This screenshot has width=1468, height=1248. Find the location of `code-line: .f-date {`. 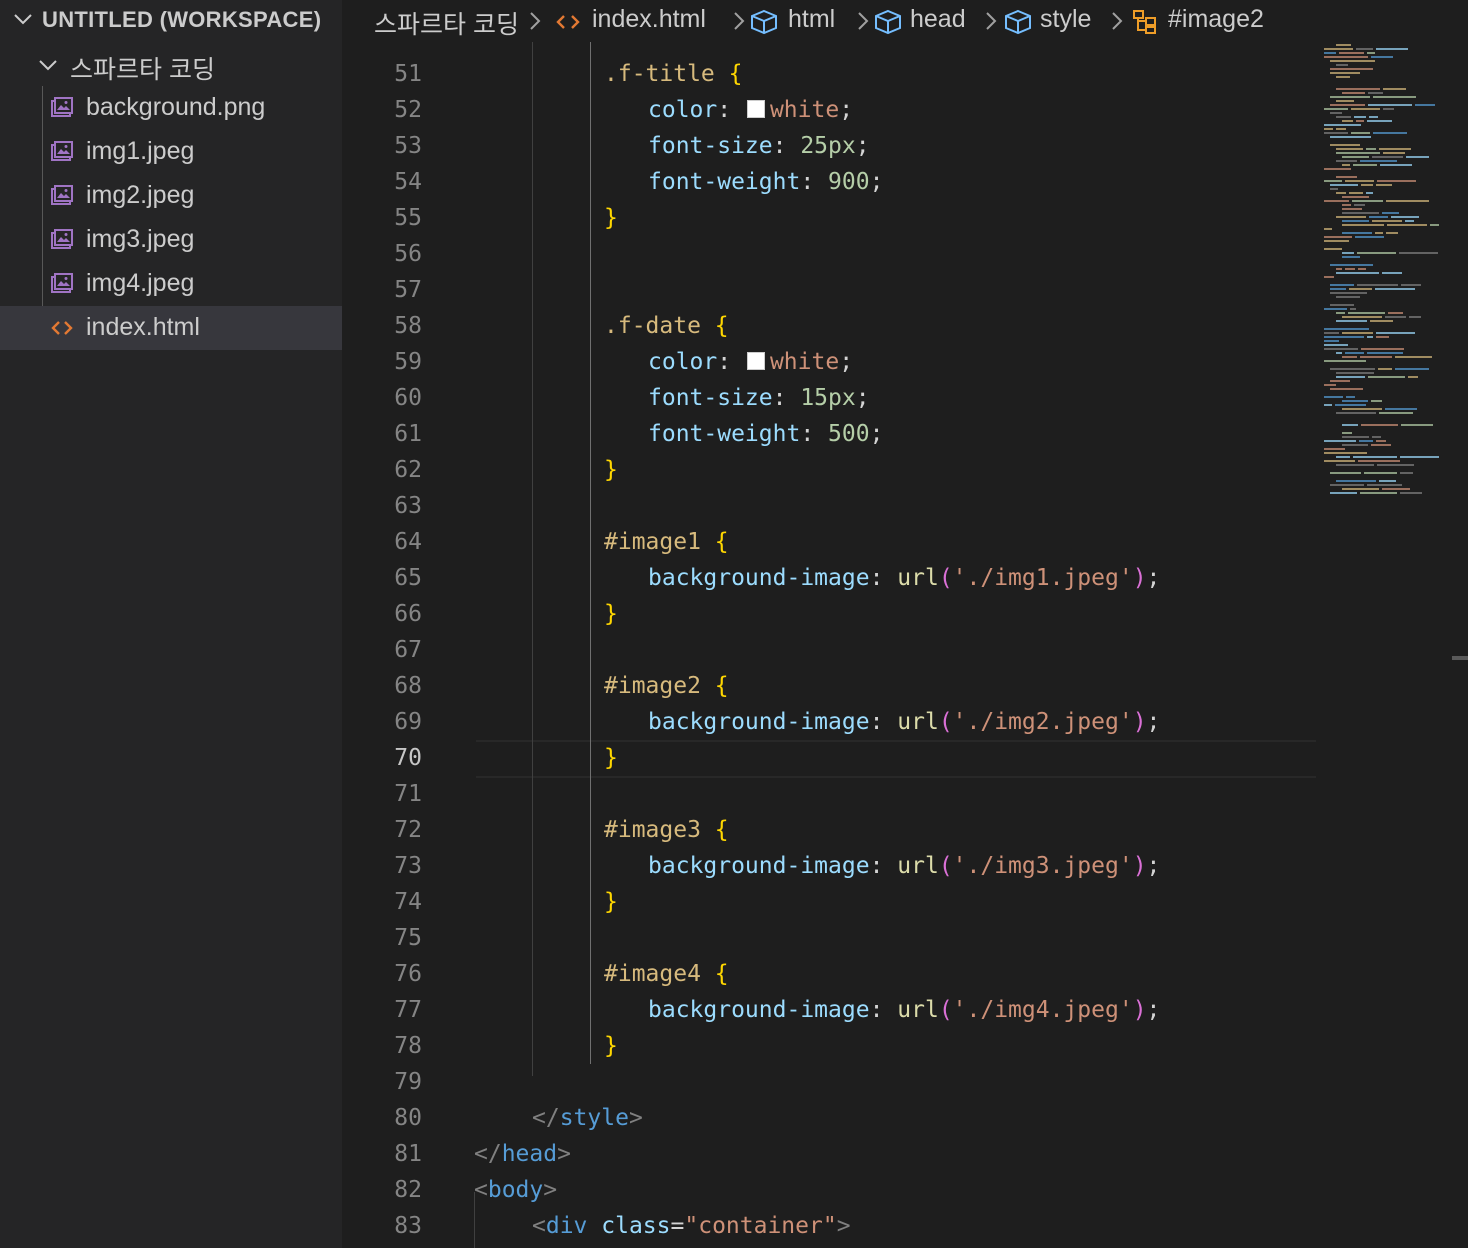

code-line: .f-date { is located at coordinates (666, 326).